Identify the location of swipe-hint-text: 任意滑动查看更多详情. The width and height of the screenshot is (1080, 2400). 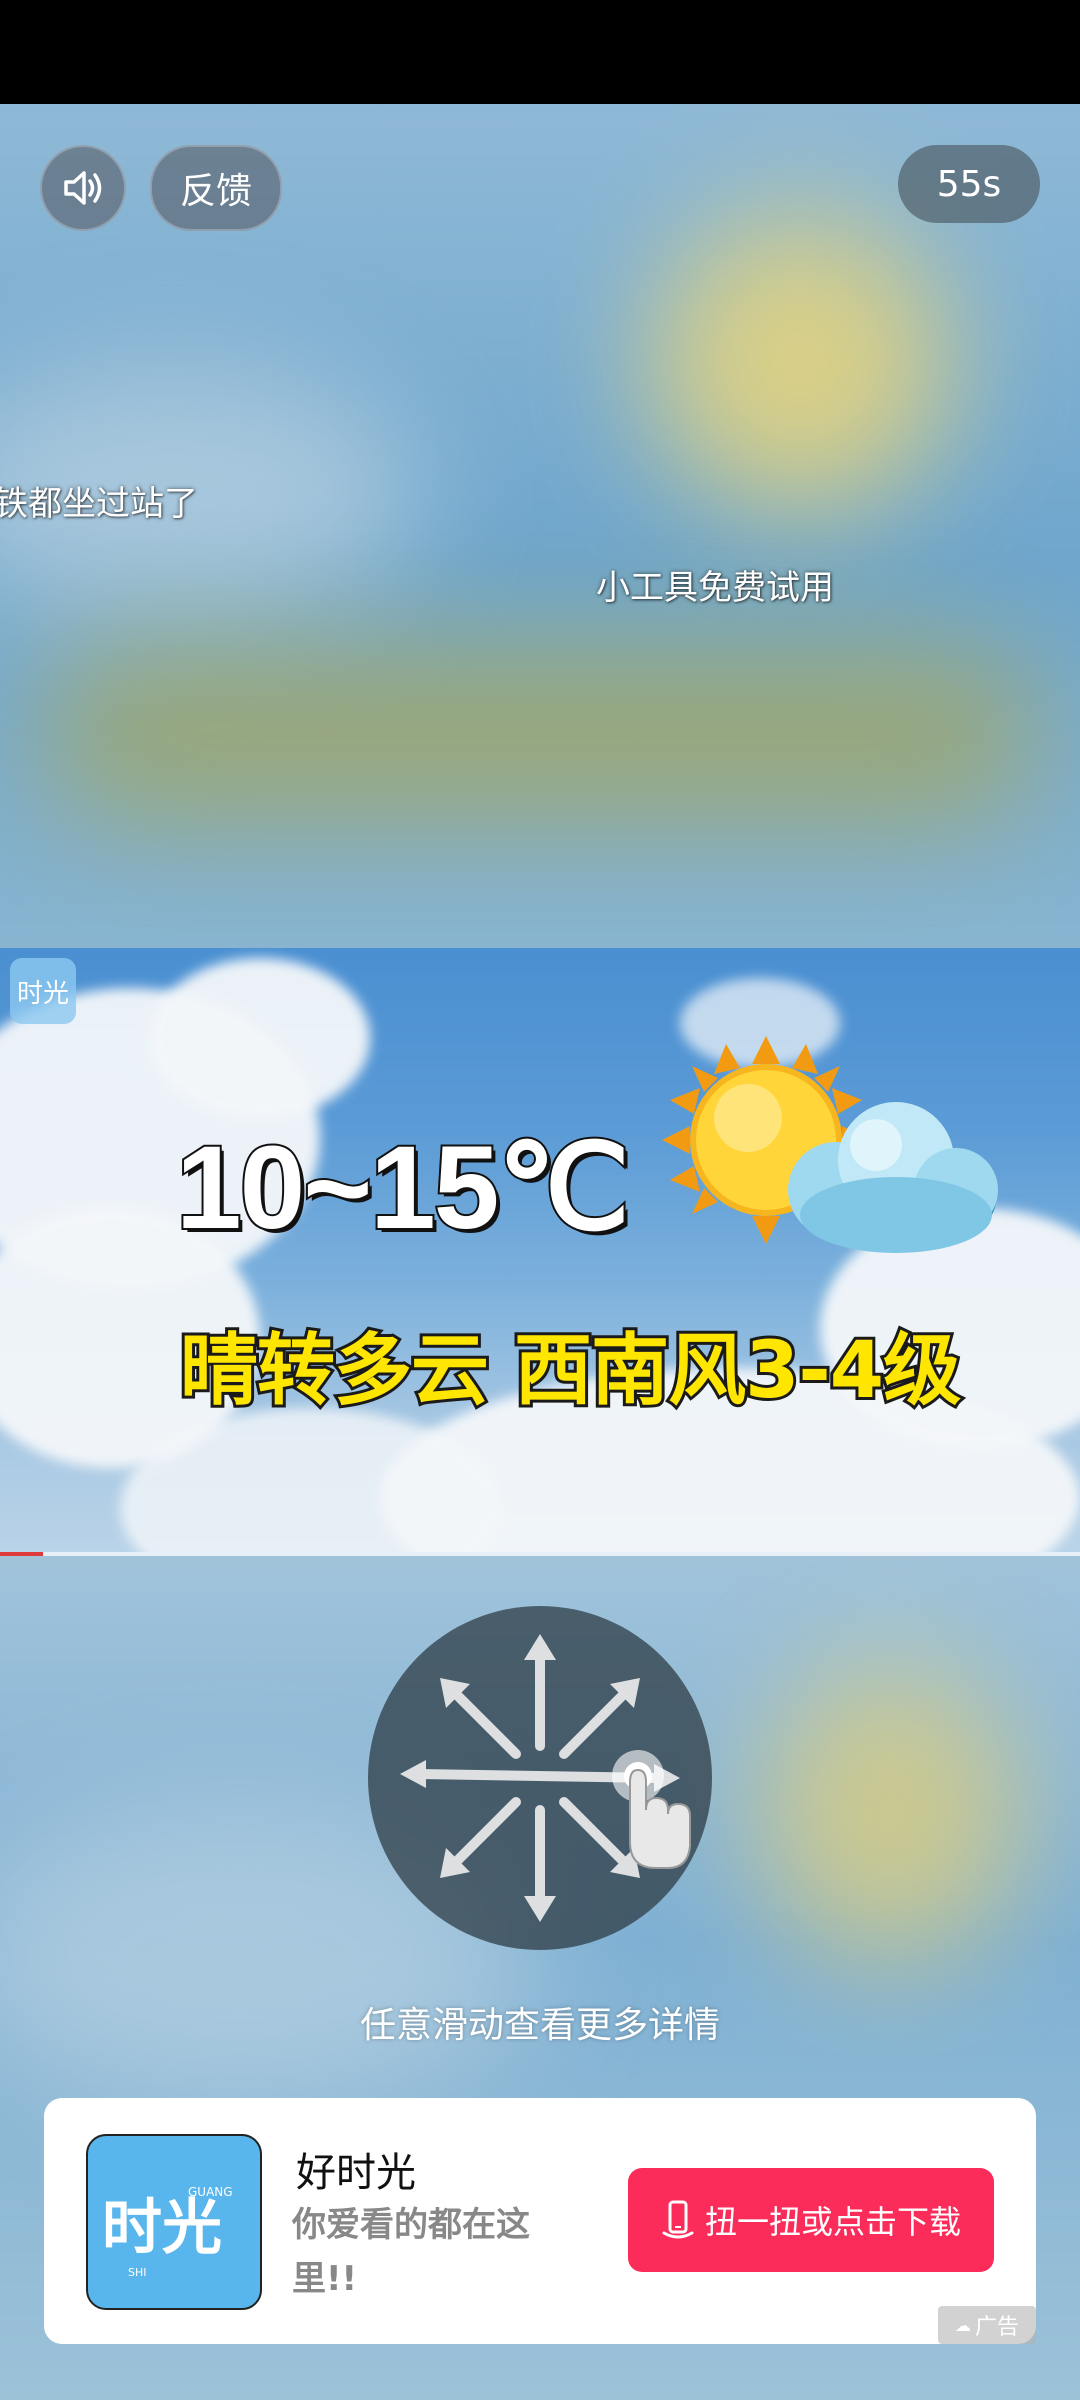
(539, 2025).